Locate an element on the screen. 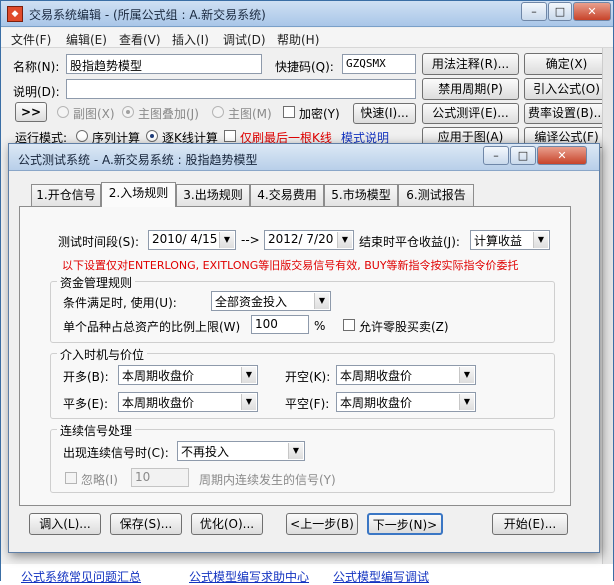 Image resolution: width=614 pixels, height=585 pixels. ignore-label: 忽略(I) is located at coordinates (99, 480).